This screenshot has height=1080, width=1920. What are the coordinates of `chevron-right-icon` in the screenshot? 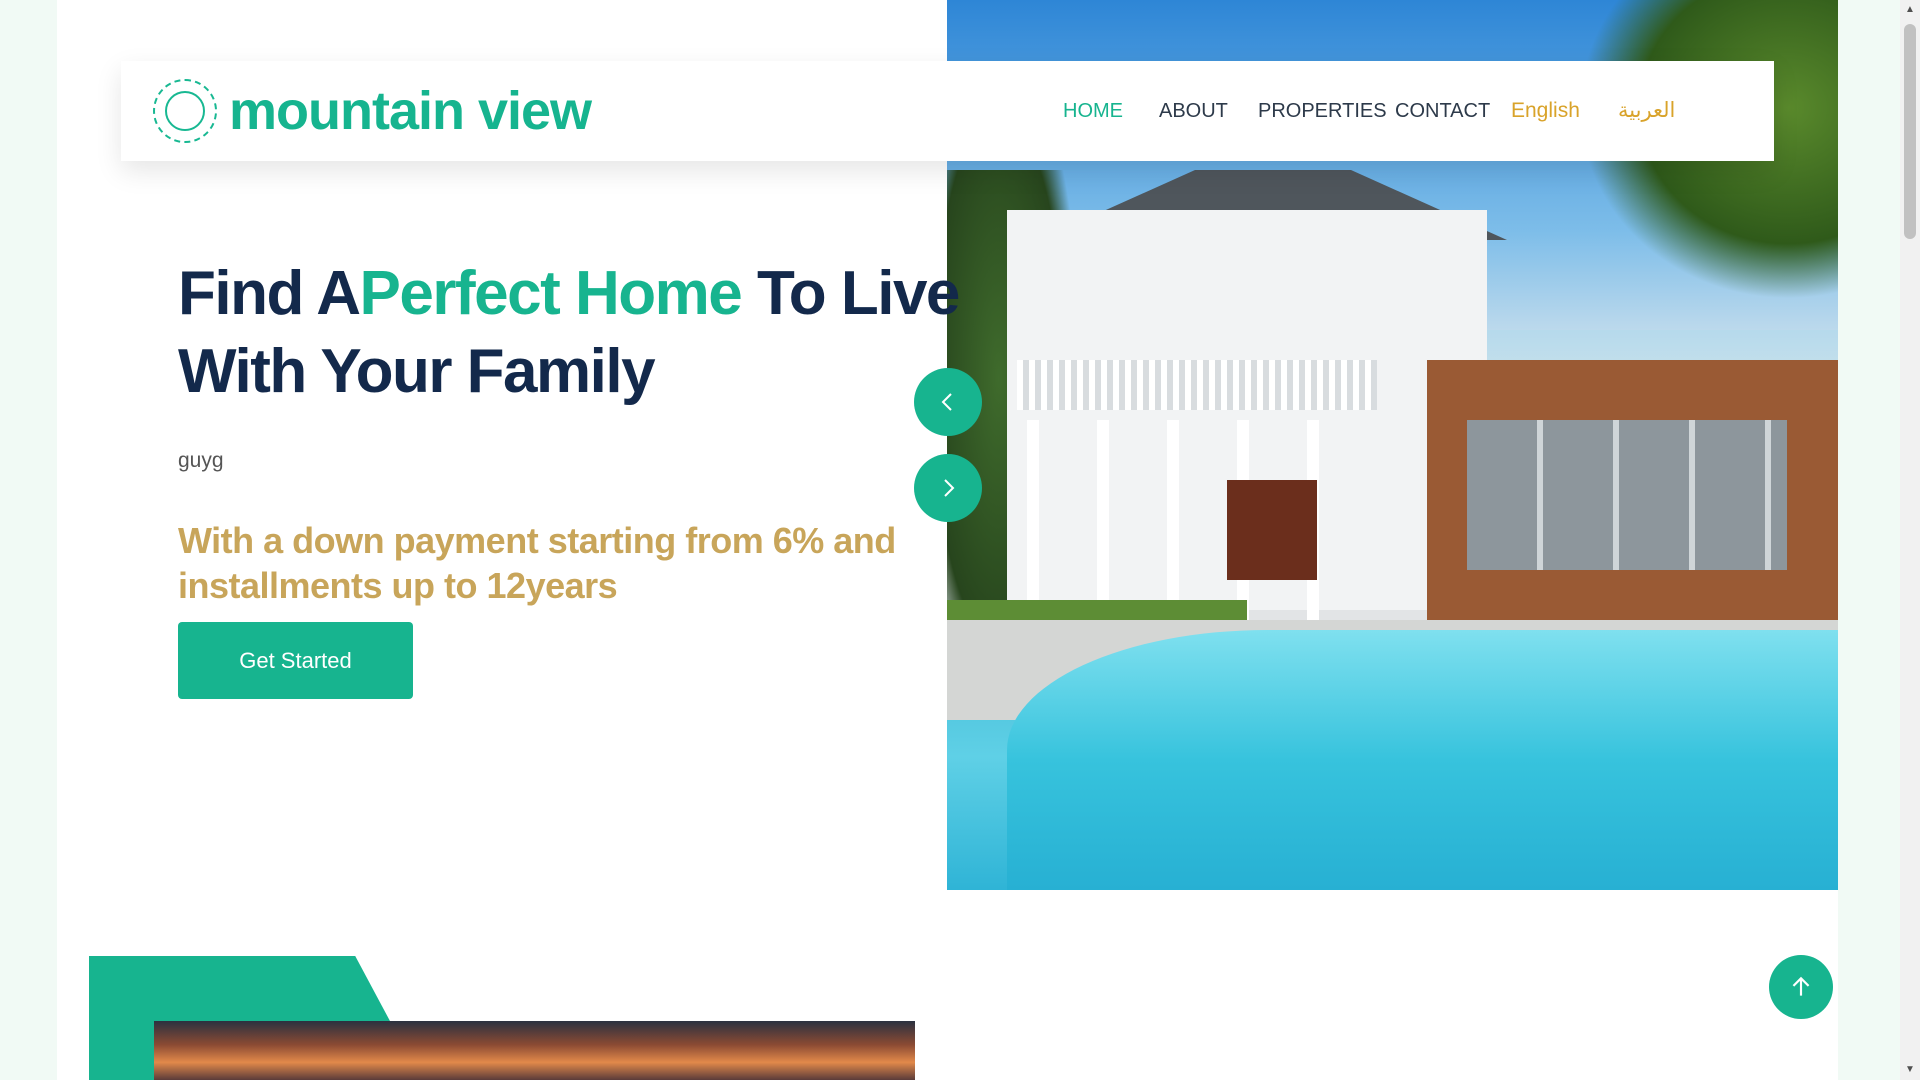 It's located at (949, 488).